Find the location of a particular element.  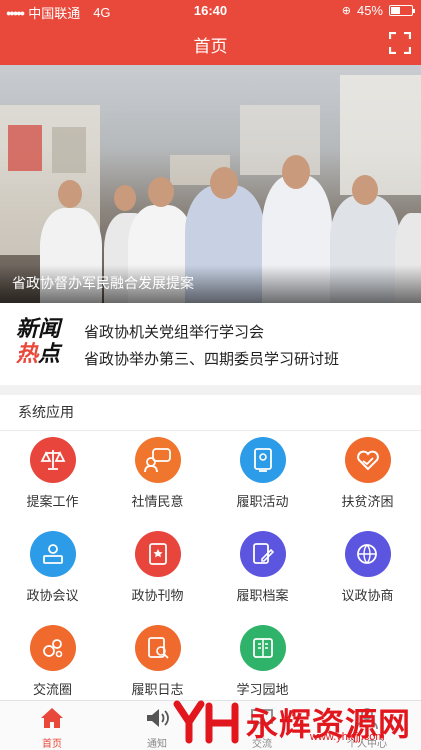

scales-icon is located at coordinates (52, 460).